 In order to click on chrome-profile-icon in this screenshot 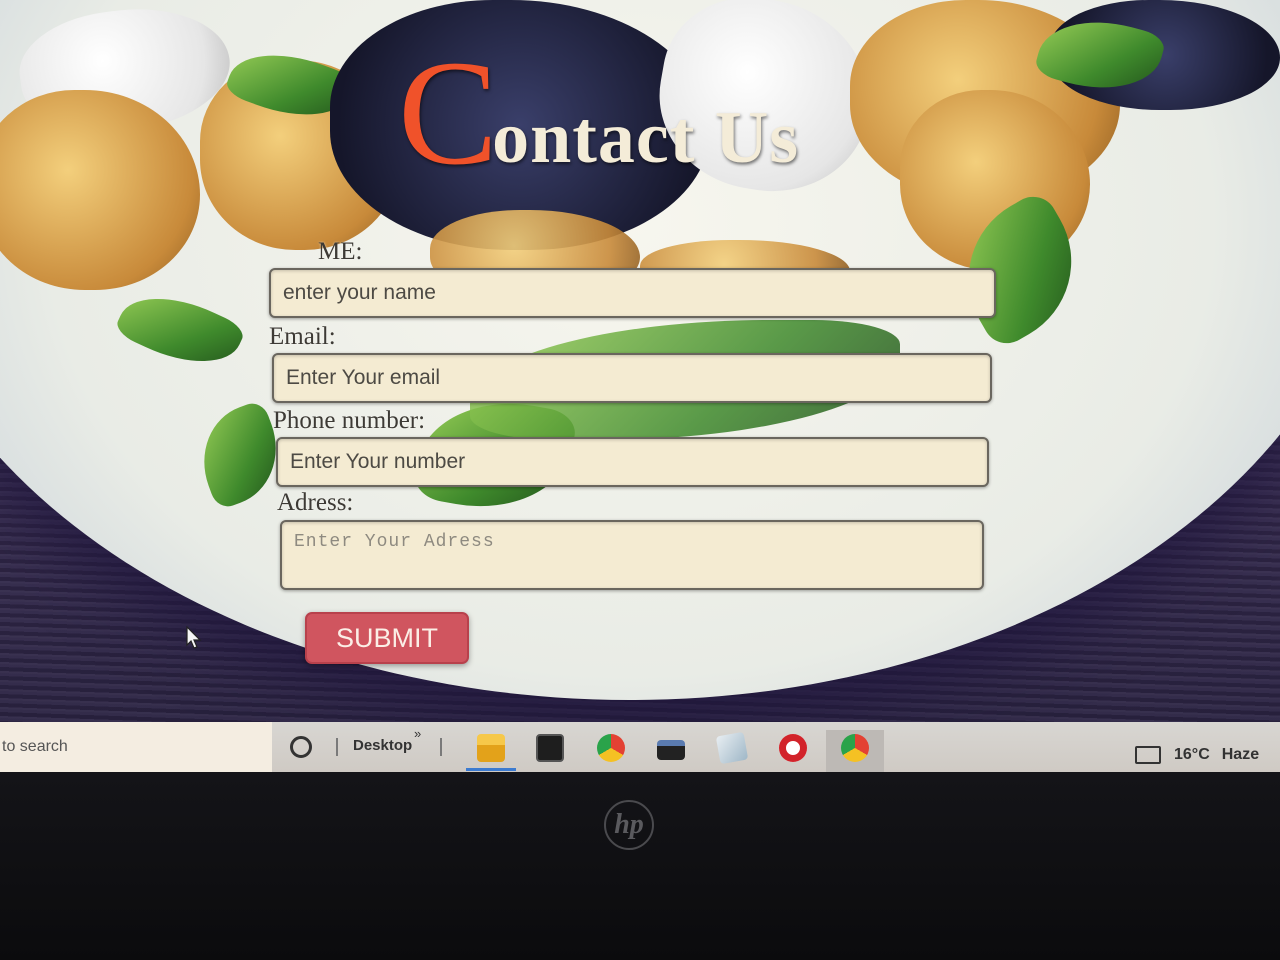, I will do `click(855, 748)`.